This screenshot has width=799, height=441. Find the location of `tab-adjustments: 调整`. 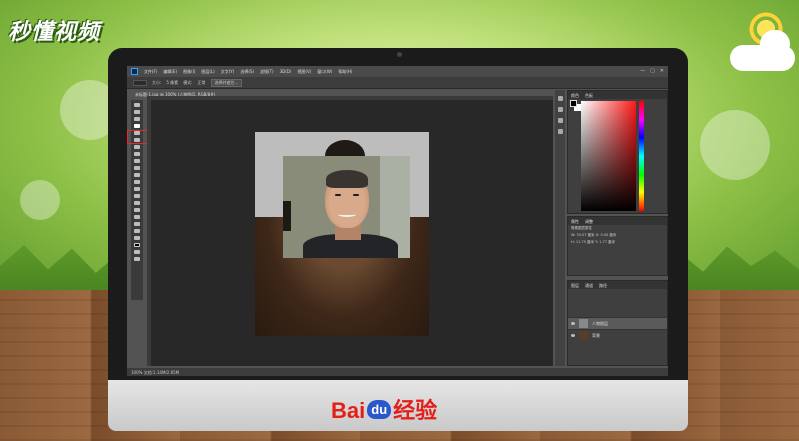

tab-adjustments: 调整 is located at coordinates (589, 221).